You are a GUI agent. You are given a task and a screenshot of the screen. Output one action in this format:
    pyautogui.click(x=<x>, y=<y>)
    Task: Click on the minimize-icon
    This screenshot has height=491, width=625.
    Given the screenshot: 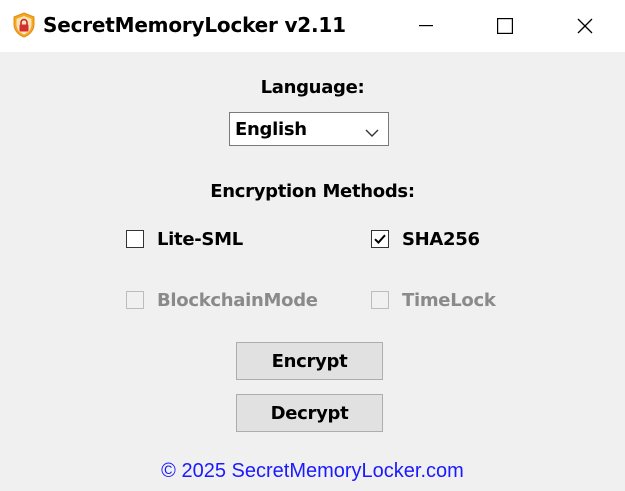 What is the action you would take?
    pyautogui.click(x=426, y=26)
    